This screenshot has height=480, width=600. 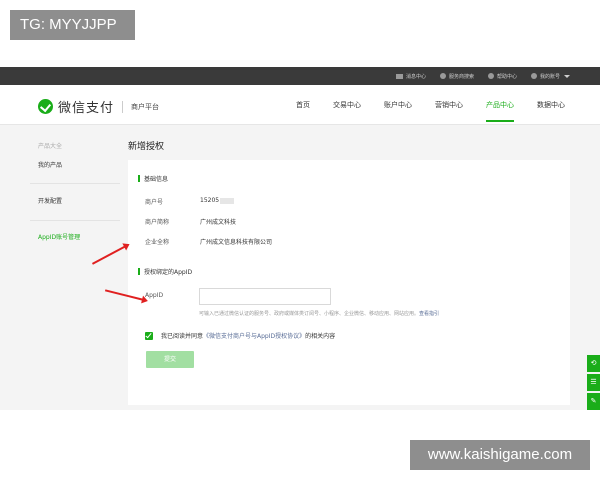 I want to click on nav-products: 产品中心, so click(x=500, y=105).